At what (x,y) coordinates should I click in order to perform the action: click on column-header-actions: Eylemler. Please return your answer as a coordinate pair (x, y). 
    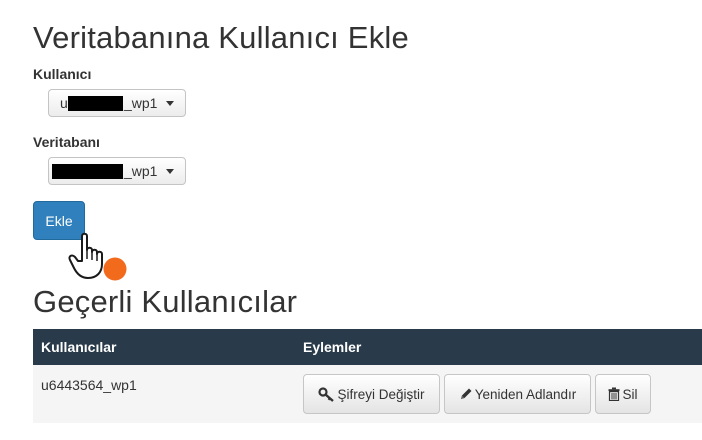
    Looking at the image, I should click on (332, 347).